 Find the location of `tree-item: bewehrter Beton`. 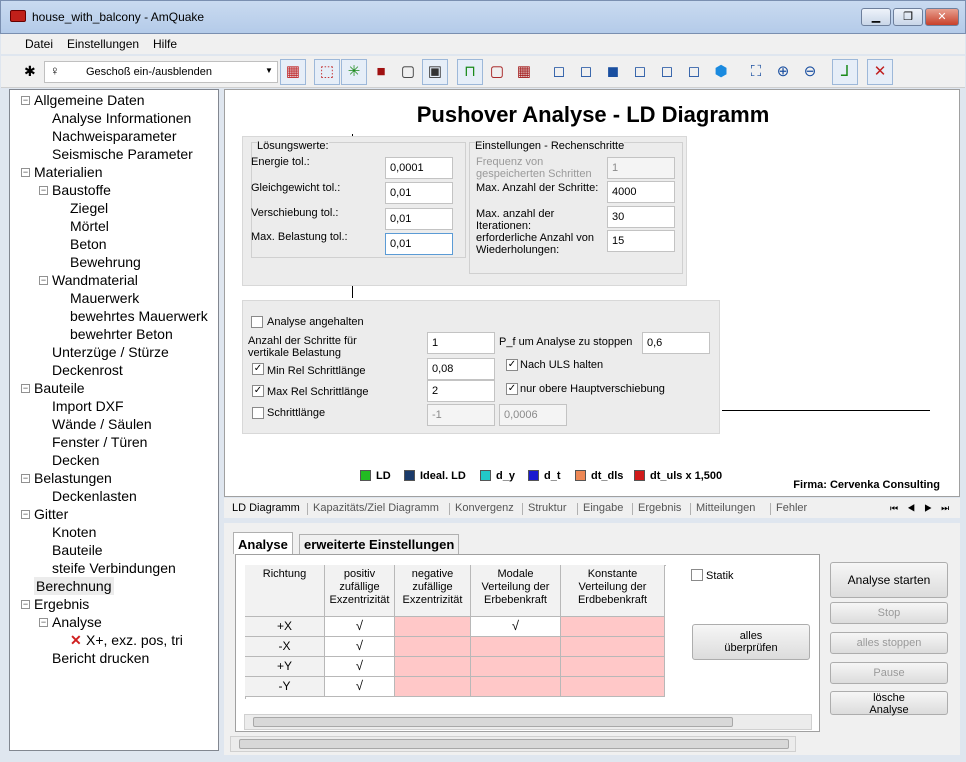

tree-item: bewehrter Beton is located at coordinates (121, 334).